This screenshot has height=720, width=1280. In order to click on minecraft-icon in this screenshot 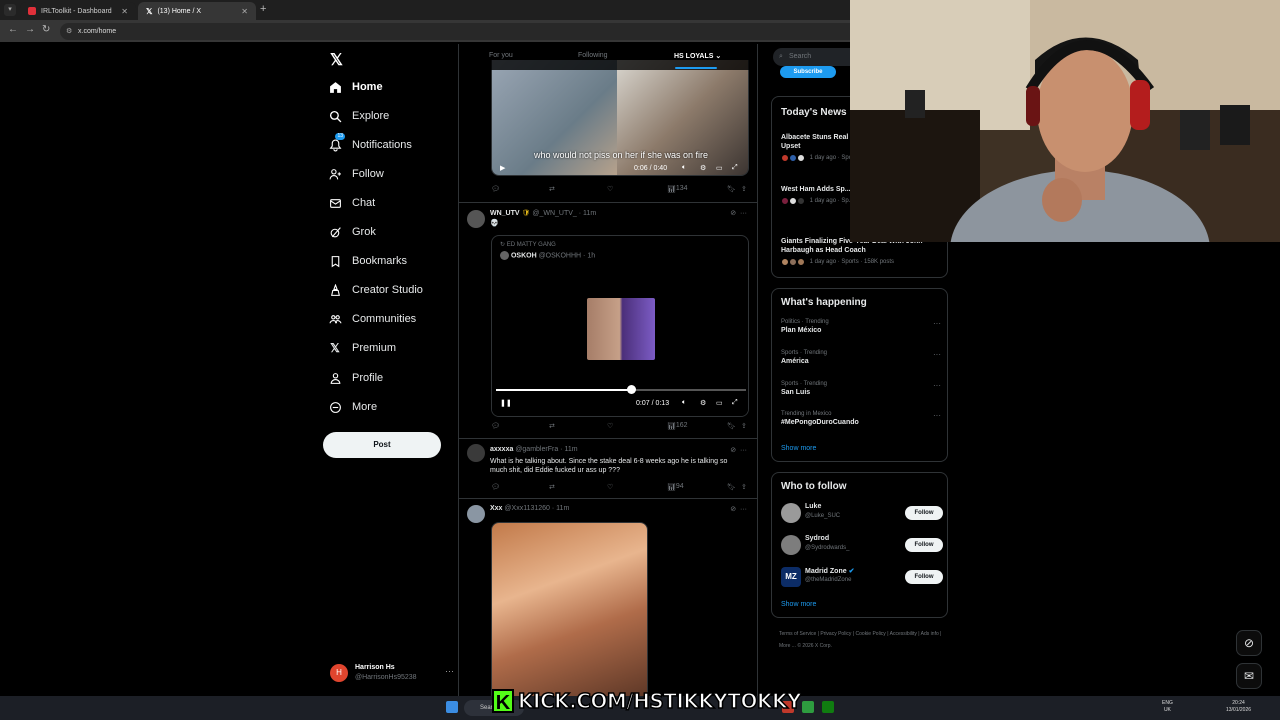, I will do `click(808, 707)`.